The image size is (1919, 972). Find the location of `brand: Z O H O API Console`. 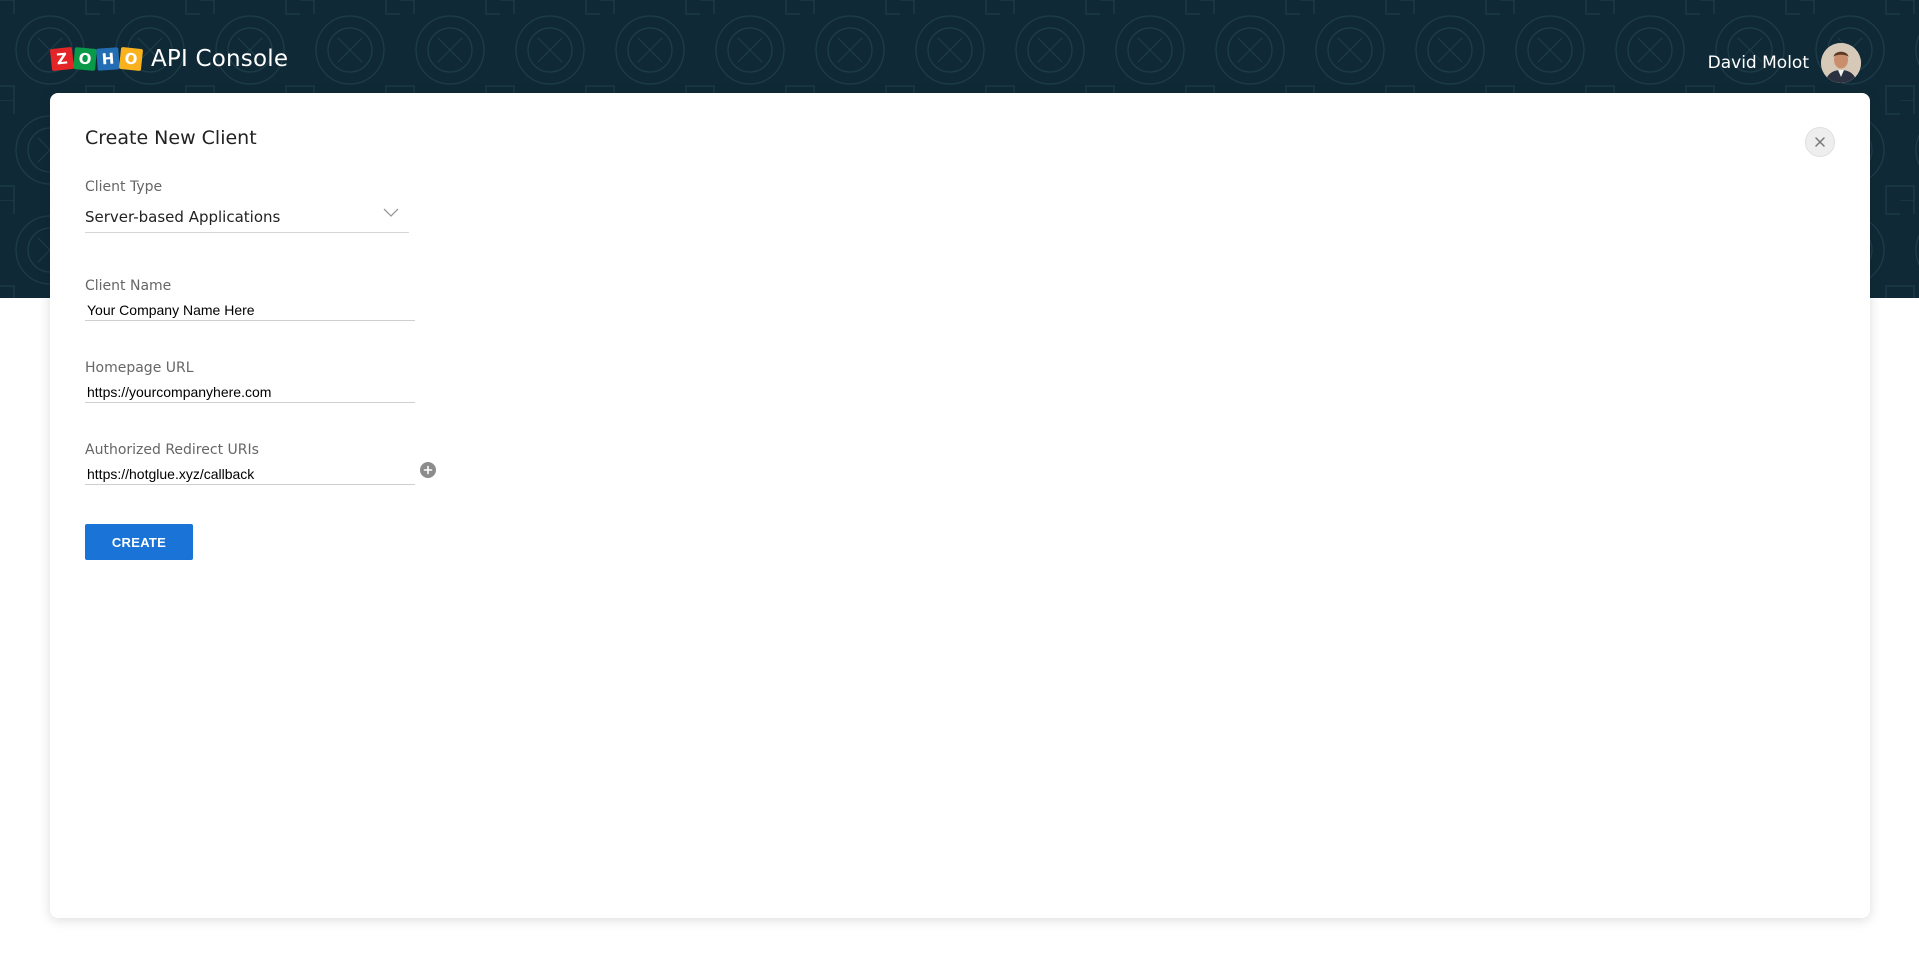

brand: Z O H O API Console is located at coordinates (169, 59).